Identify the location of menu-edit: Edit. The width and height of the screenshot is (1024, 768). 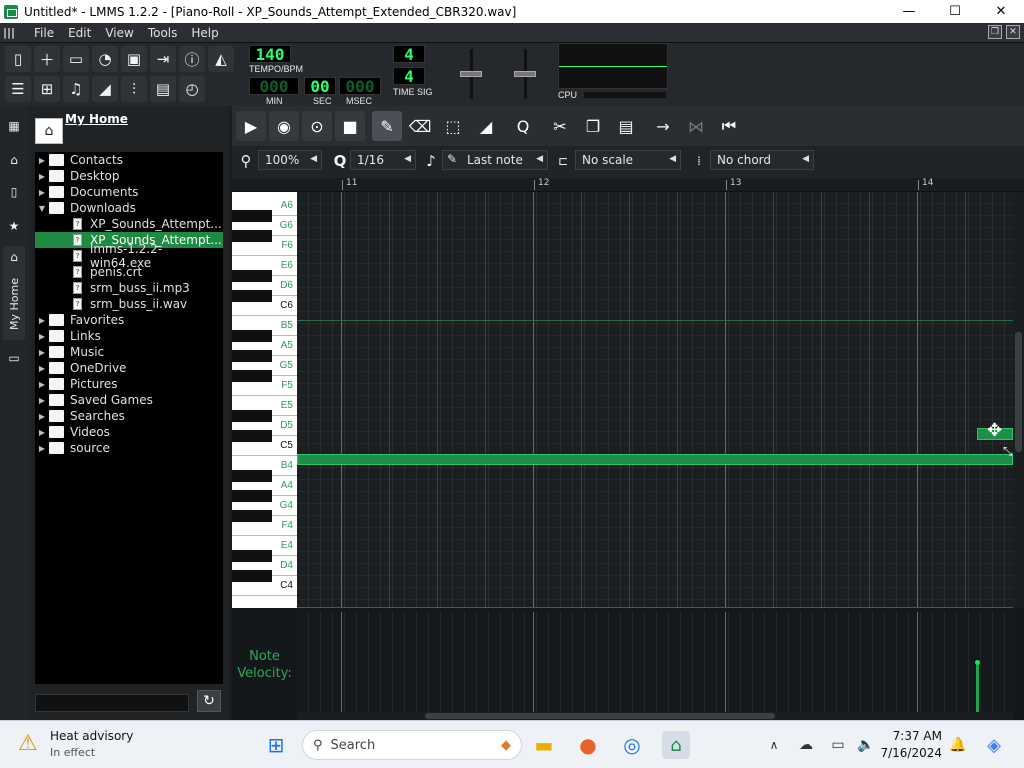
(79, 33).